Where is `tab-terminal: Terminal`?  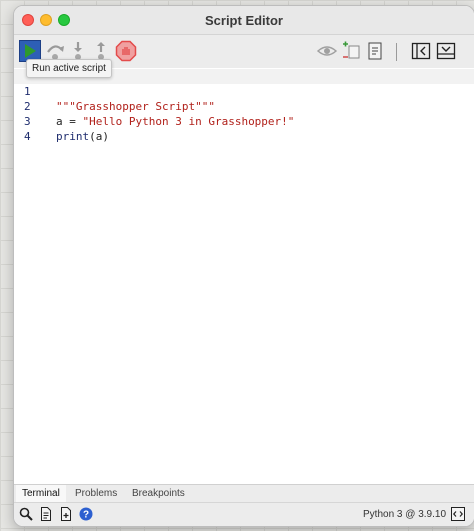 tab-terminal: Terminal is located at coordinates (41, 493).